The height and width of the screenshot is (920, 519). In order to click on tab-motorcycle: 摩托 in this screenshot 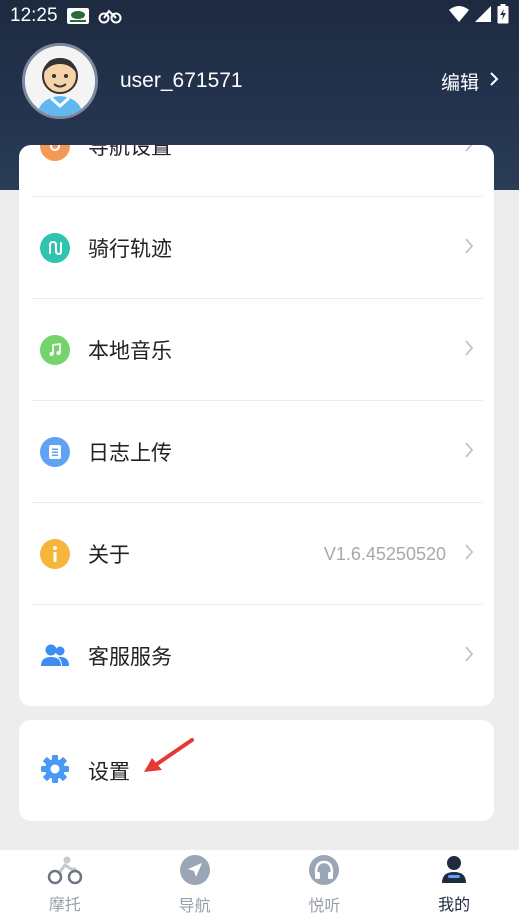, I will do `click(65, 885)`.